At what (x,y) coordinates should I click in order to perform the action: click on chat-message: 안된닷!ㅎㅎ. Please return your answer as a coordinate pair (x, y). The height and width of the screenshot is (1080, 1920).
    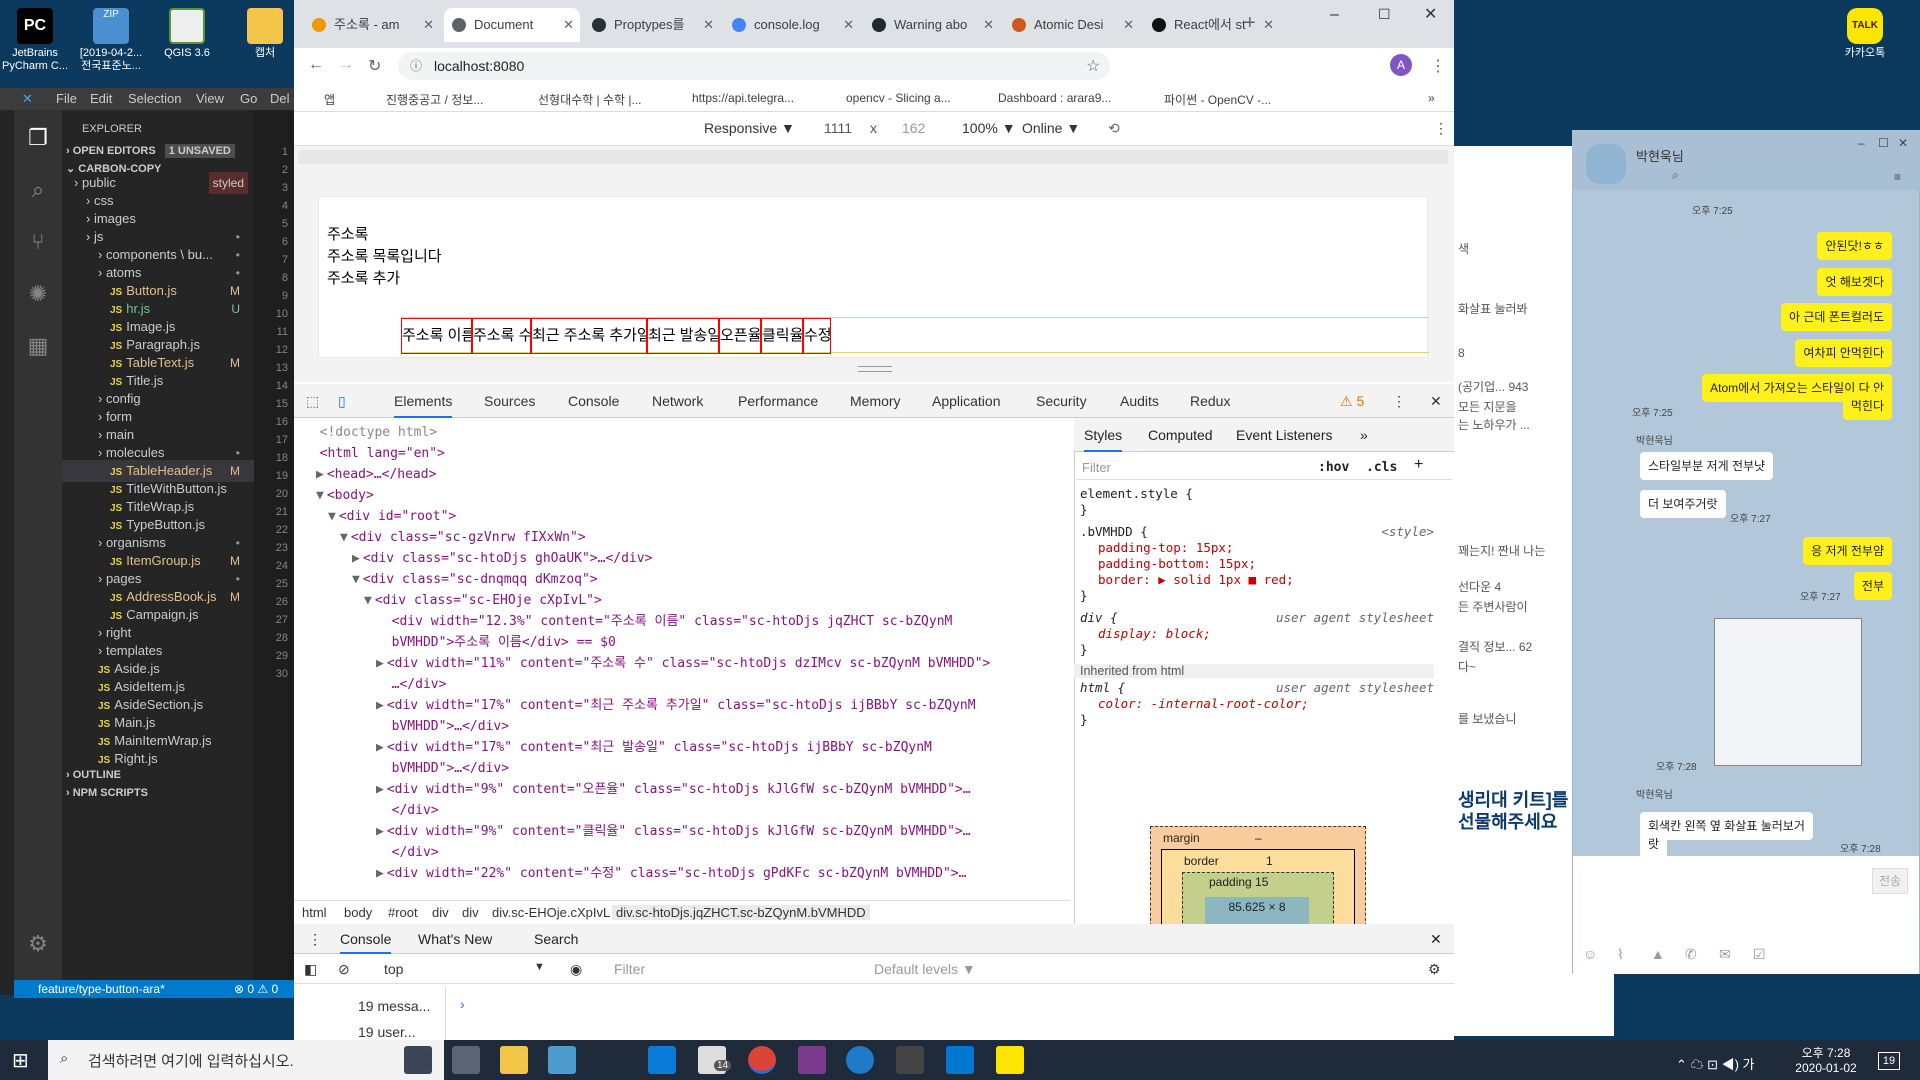
    Looking at the image, I should click on (1854, 246).